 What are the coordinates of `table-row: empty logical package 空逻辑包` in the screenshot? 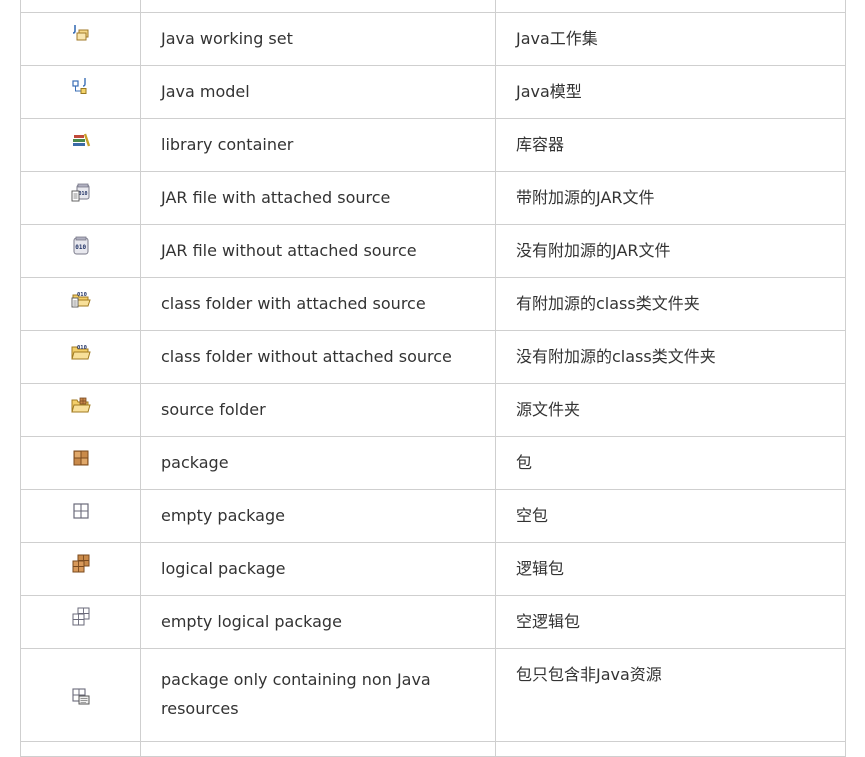 It's located at (433, 622).